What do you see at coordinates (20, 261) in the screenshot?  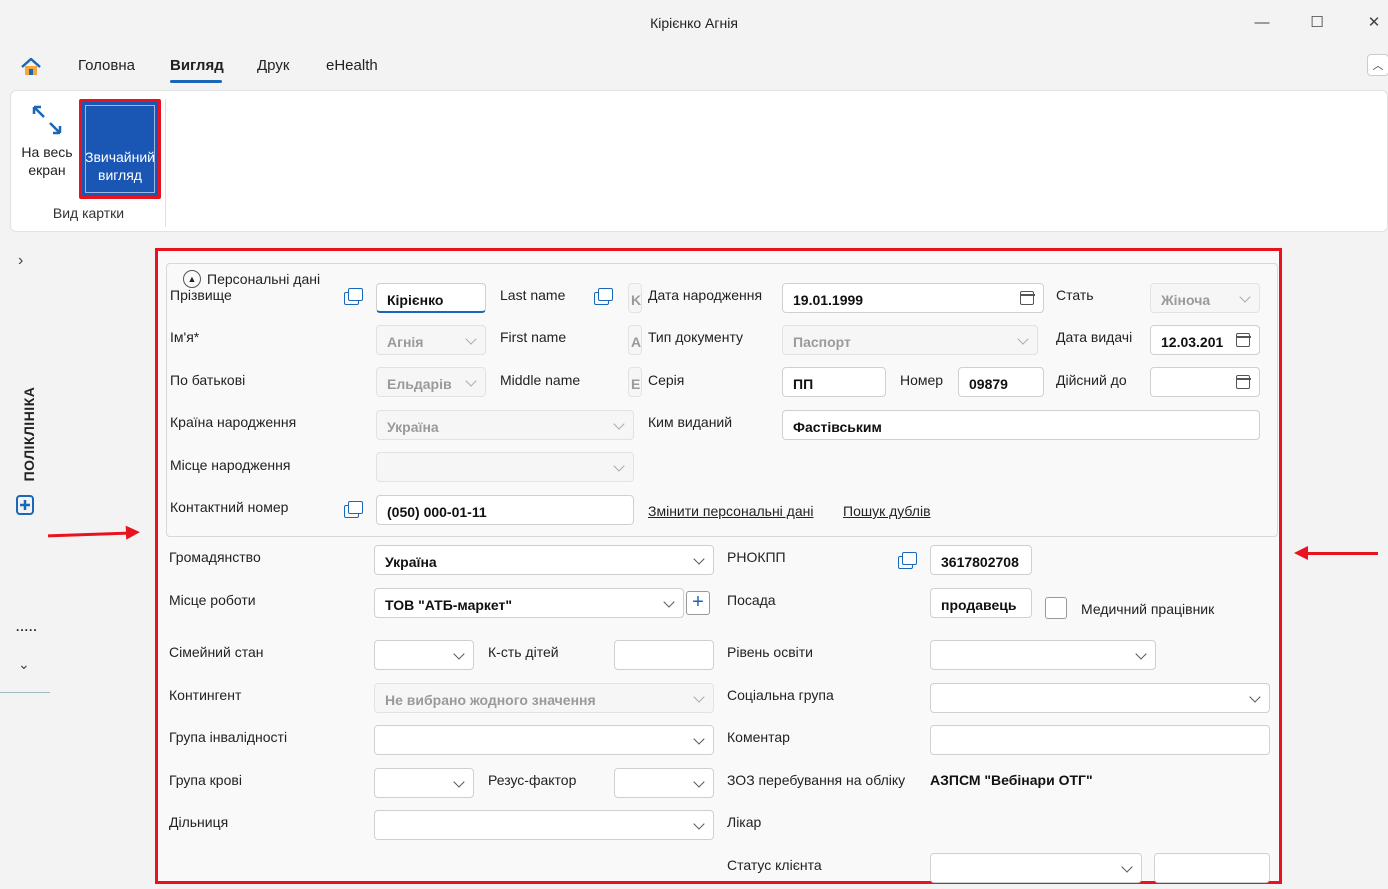 I see `expand-sidebar-icon: ›` at bounding box center [20, 261].